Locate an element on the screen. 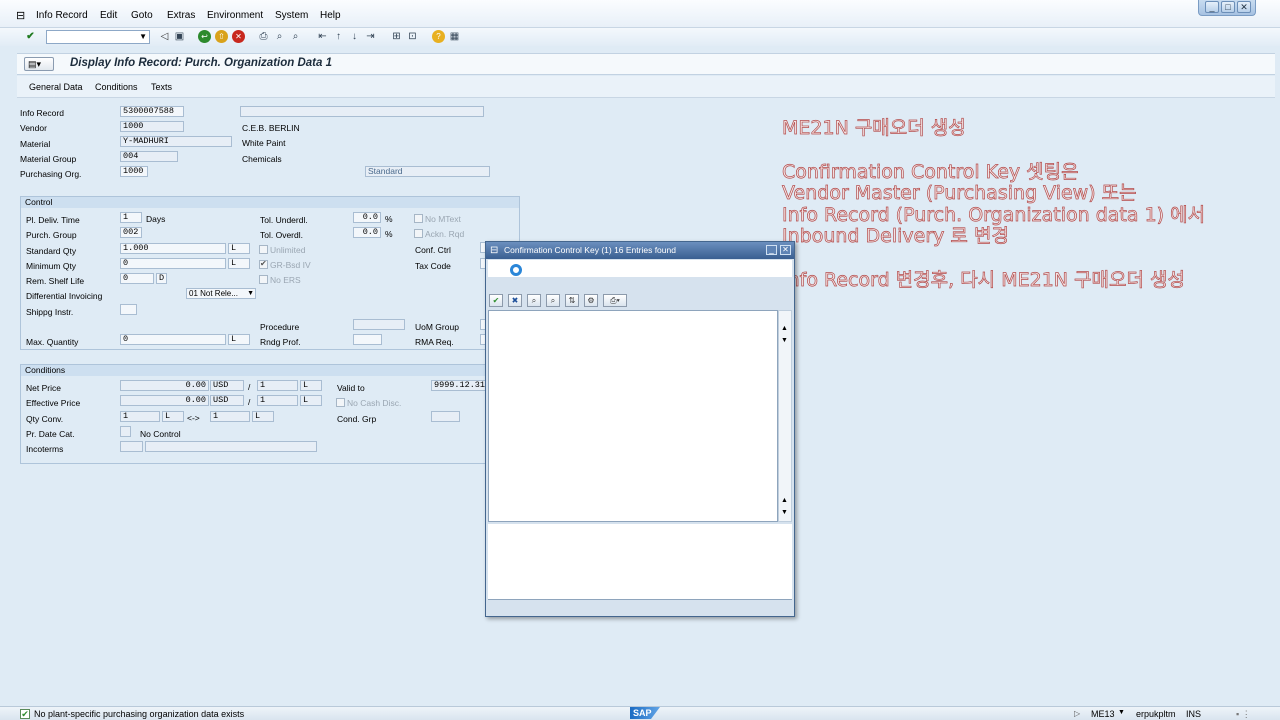 The image size is (1280, 720). minimum-qty-unit-field: L is located at coordinates (239, 263).